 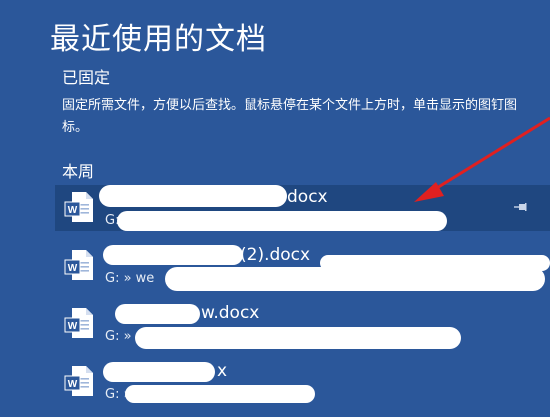 What do you see at coordinates (118, 336) in the screenshot?
I see `file-path: G: »` at bounding box center [118, 336].